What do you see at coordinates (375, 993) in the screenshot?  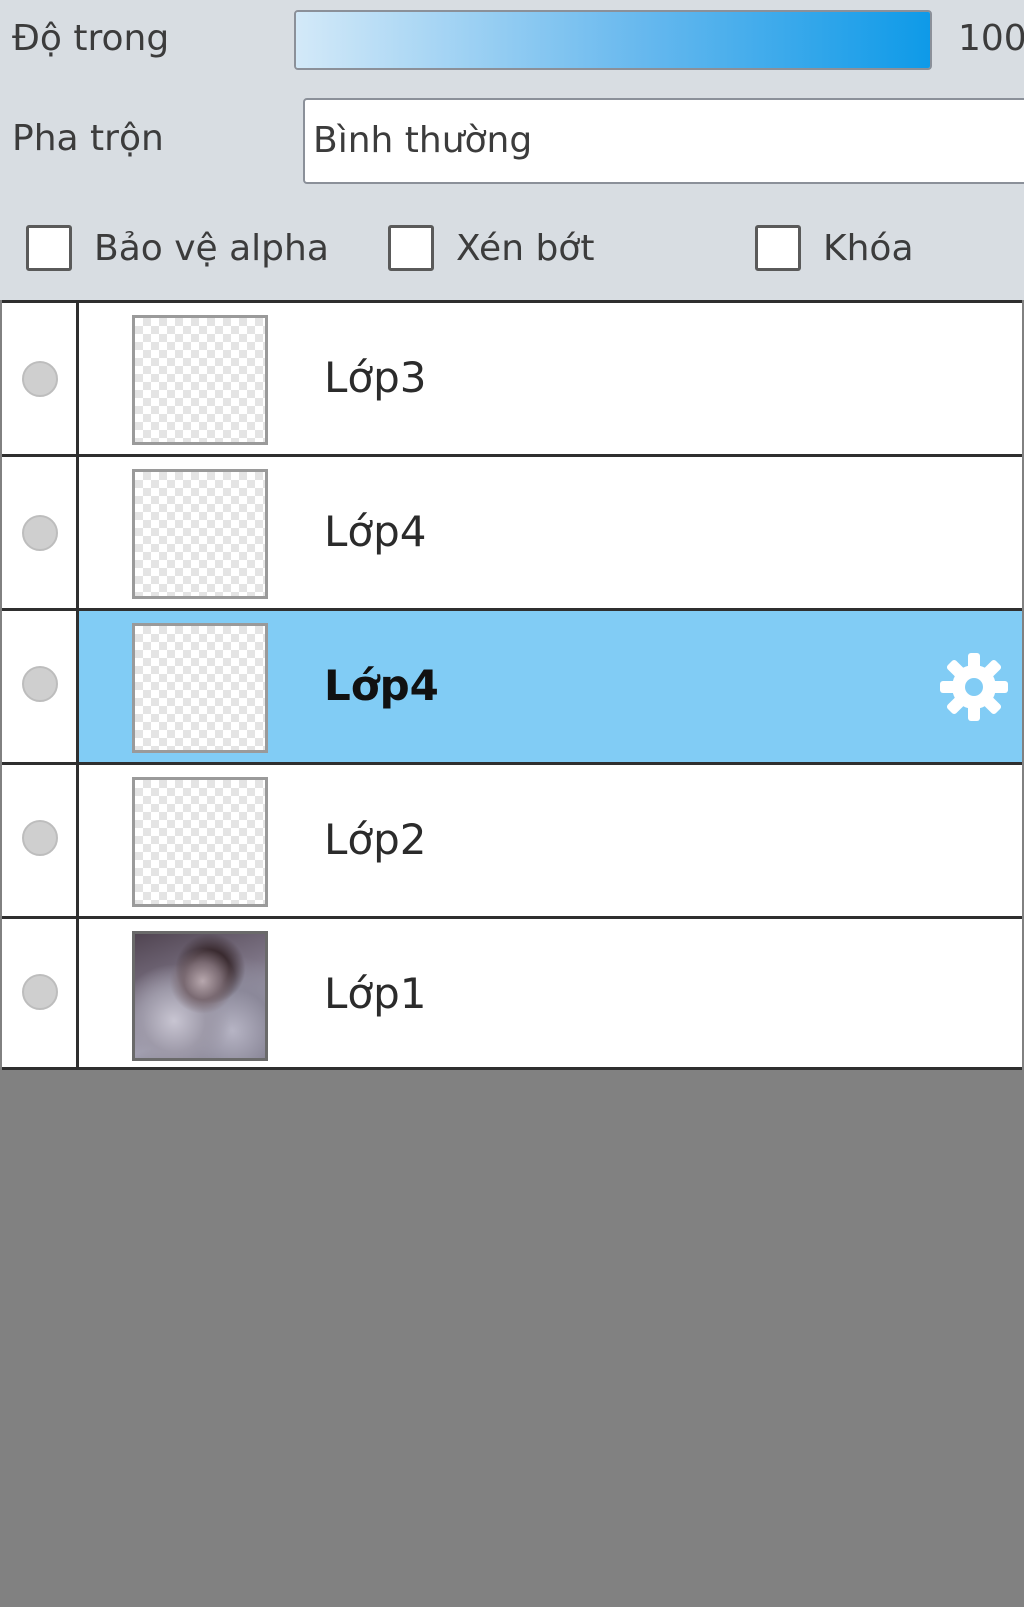 I see `layer-name: Lớp1` at bounding box center [375, 993].